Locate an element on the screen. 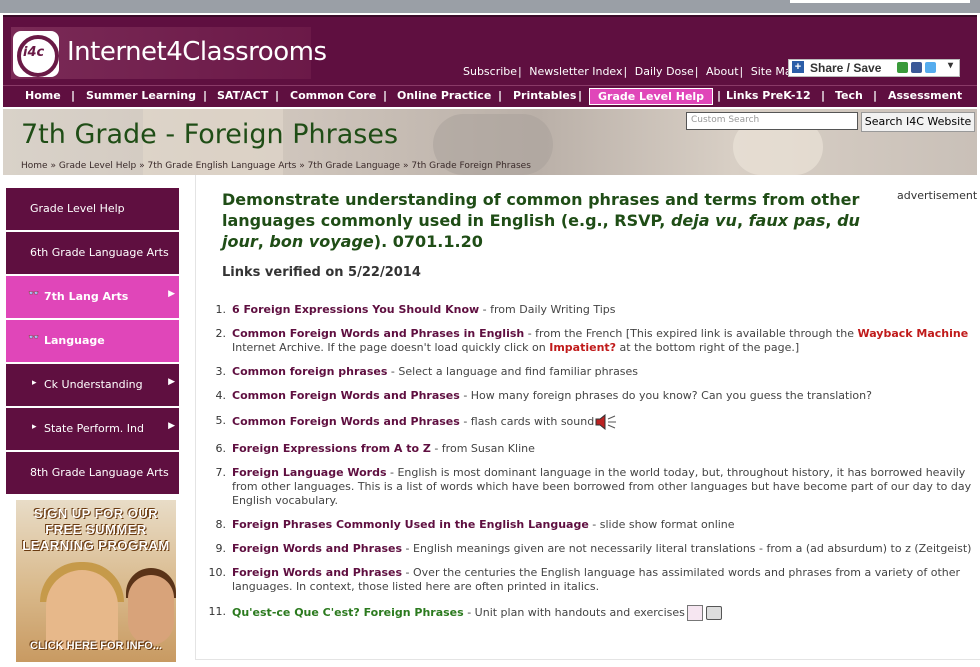 This screenshot has width=980, height=667. breadcrumb-7th-grade-language: 7th Grade Language is located at coordinates (354, 166).